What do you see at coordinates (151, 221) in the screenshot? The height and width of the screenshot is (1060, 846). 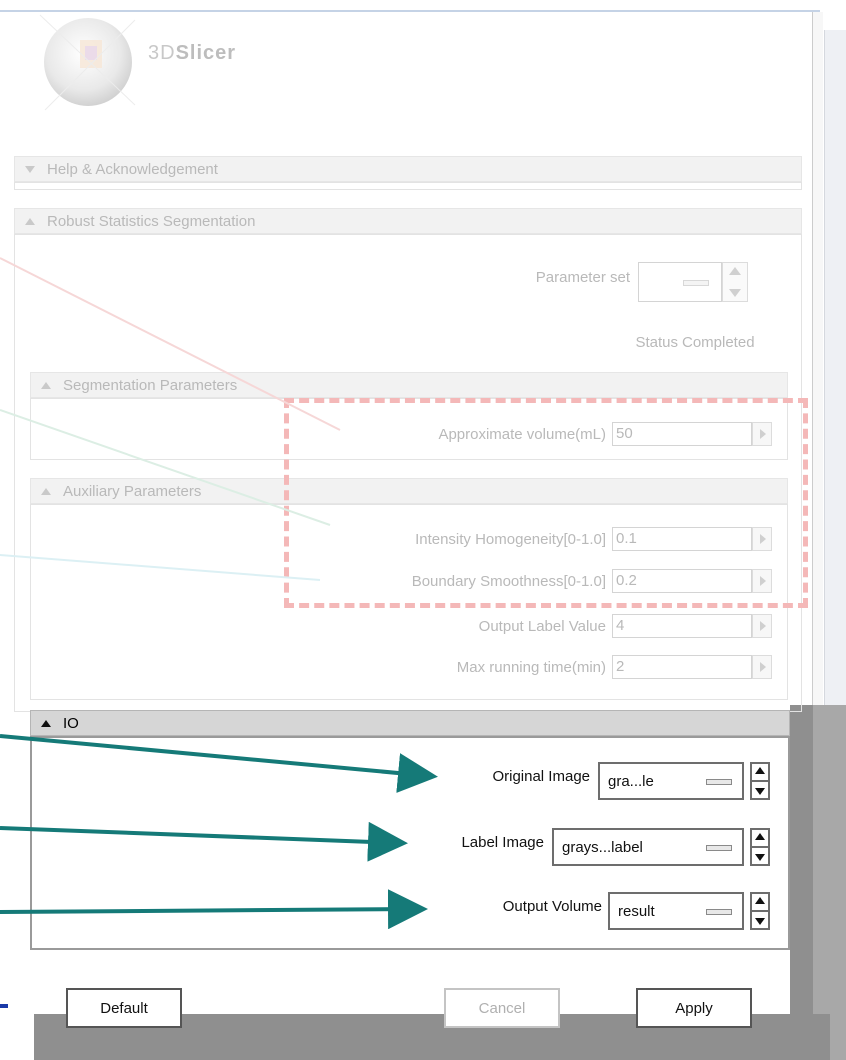 I see `section-robust-title: Robust Statistics Segmentation` at bounding box center [151, 221].